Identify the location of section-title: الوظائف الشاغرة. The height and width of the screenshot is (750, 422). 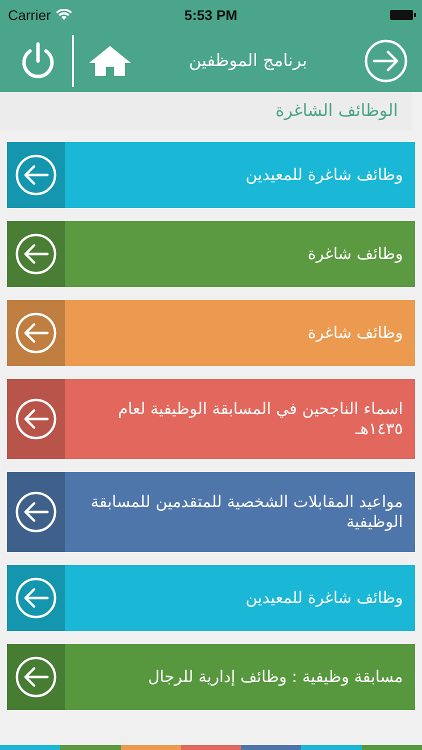
(336, 111).